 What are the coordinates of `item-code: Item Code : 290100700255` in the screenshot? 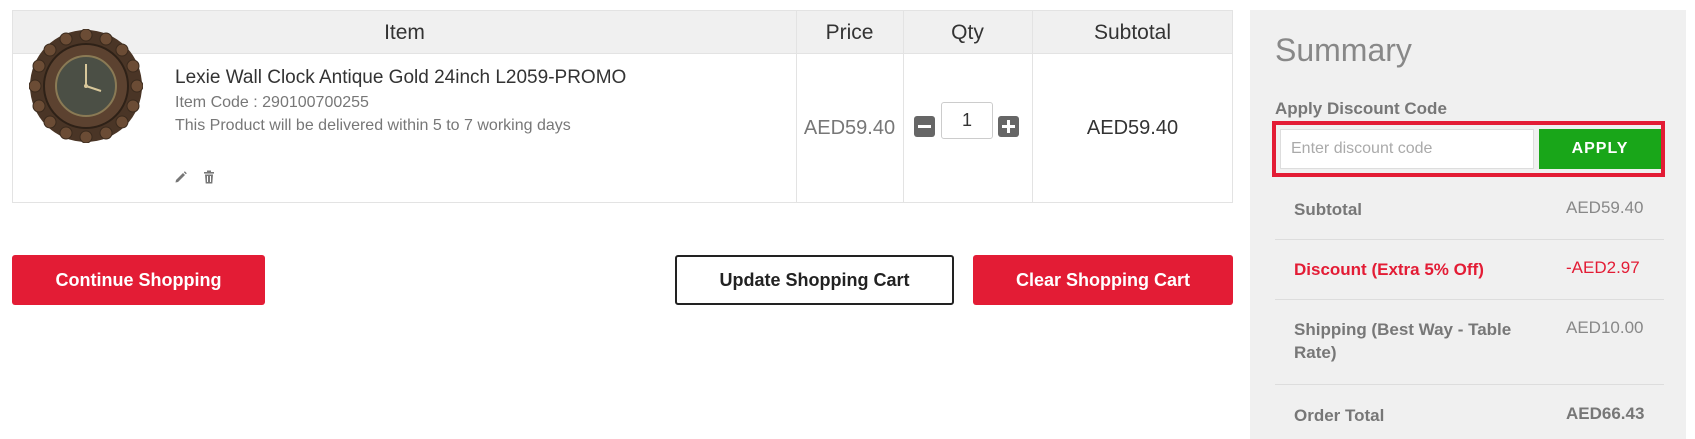 It's located at (272, 103).